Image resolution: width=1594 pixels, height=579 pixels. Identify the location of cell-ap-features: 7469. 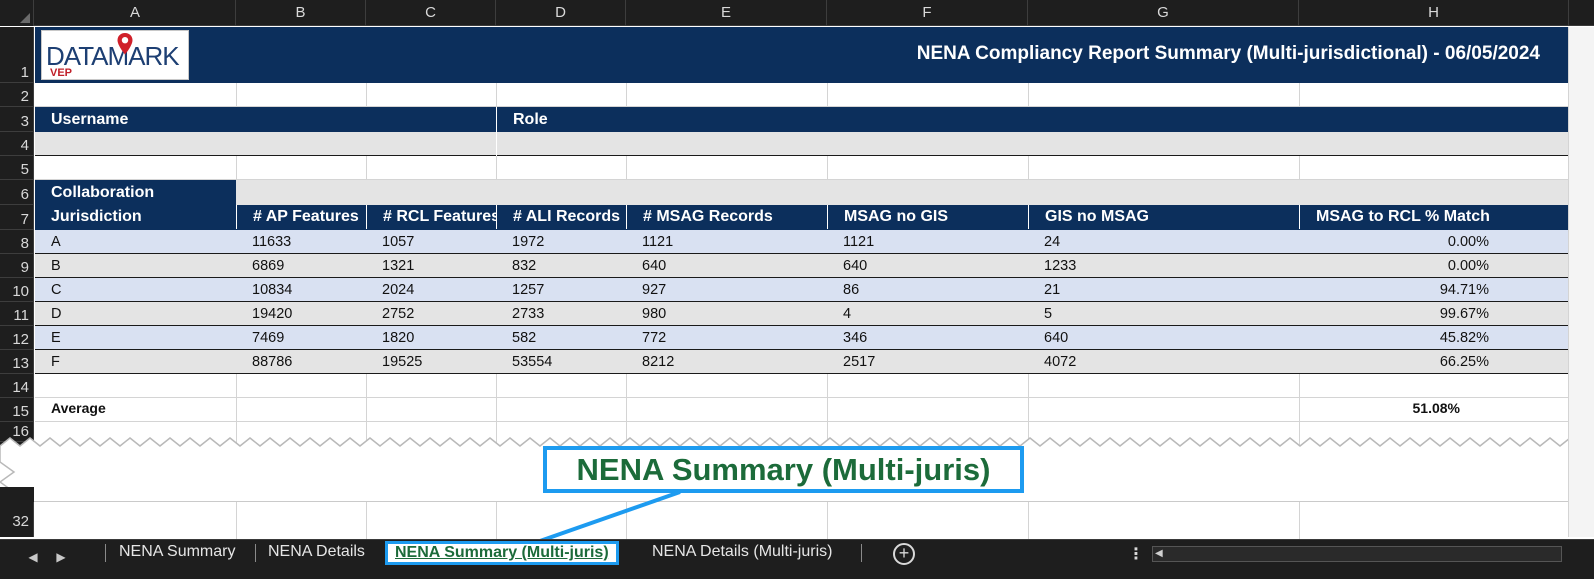
(260, 338).